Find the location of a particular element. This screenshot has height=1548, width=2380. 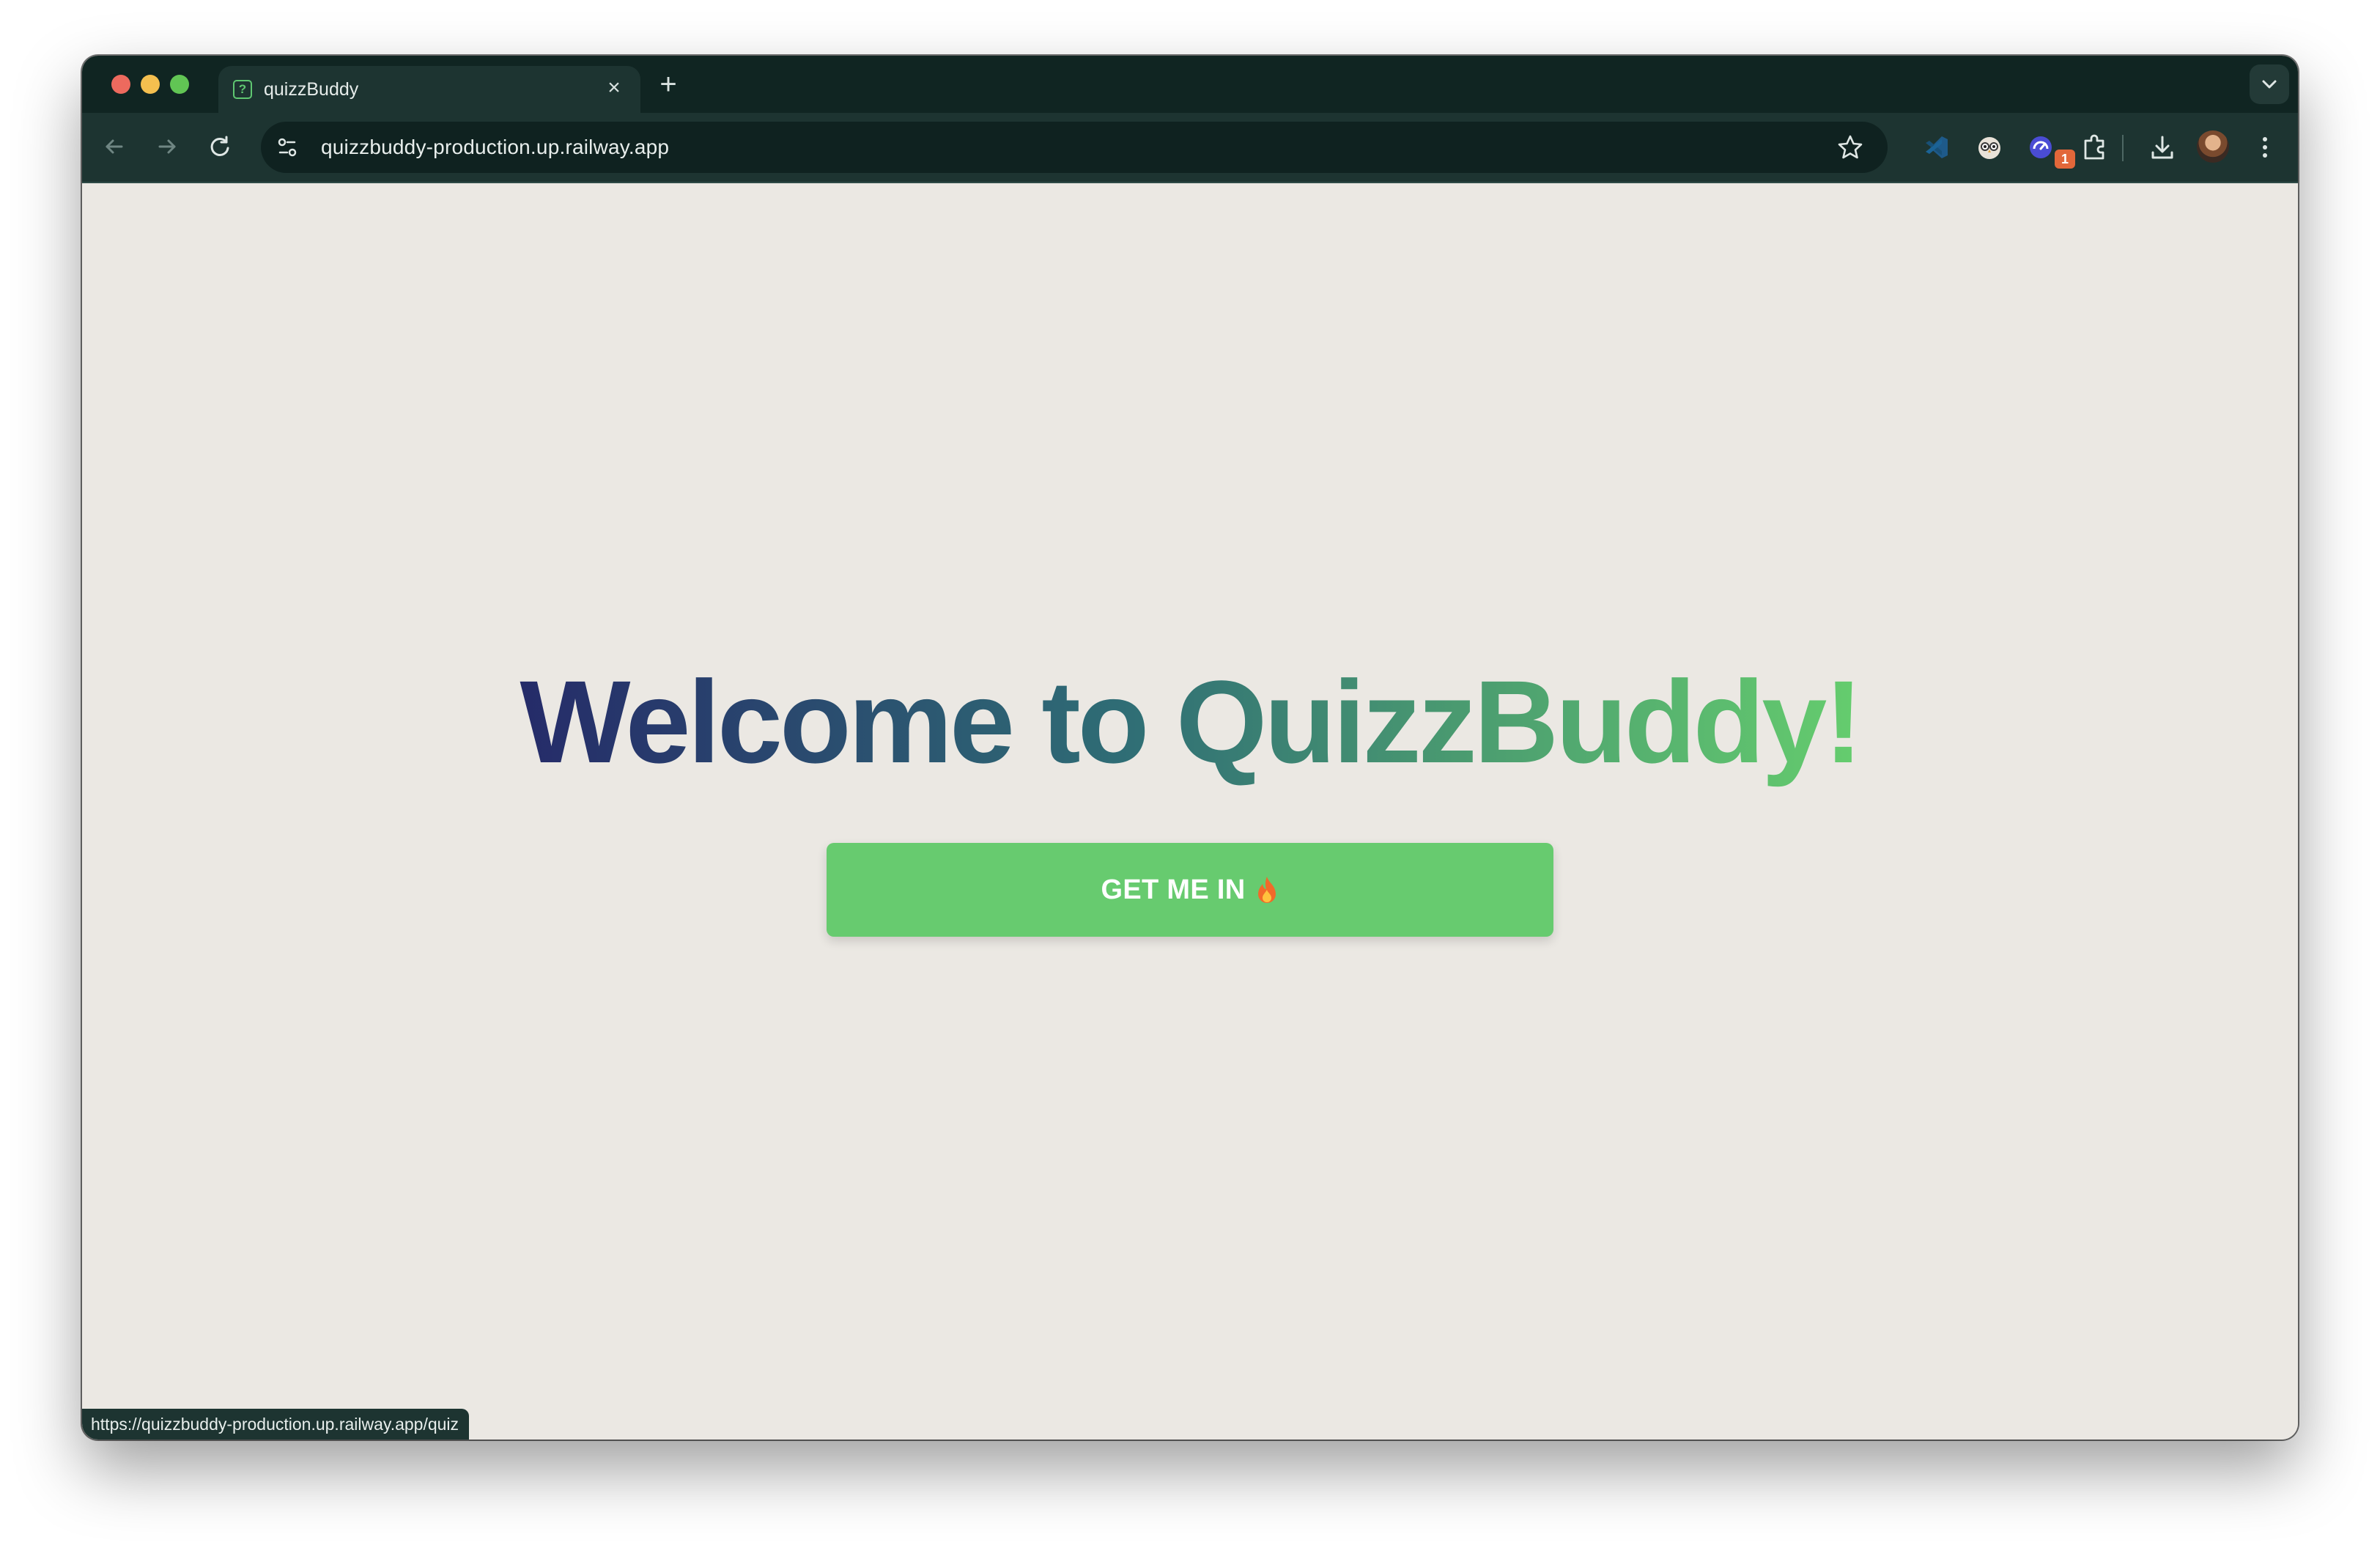

get-me-in-button: GET ME IN is located at coordinates (1190, 890).